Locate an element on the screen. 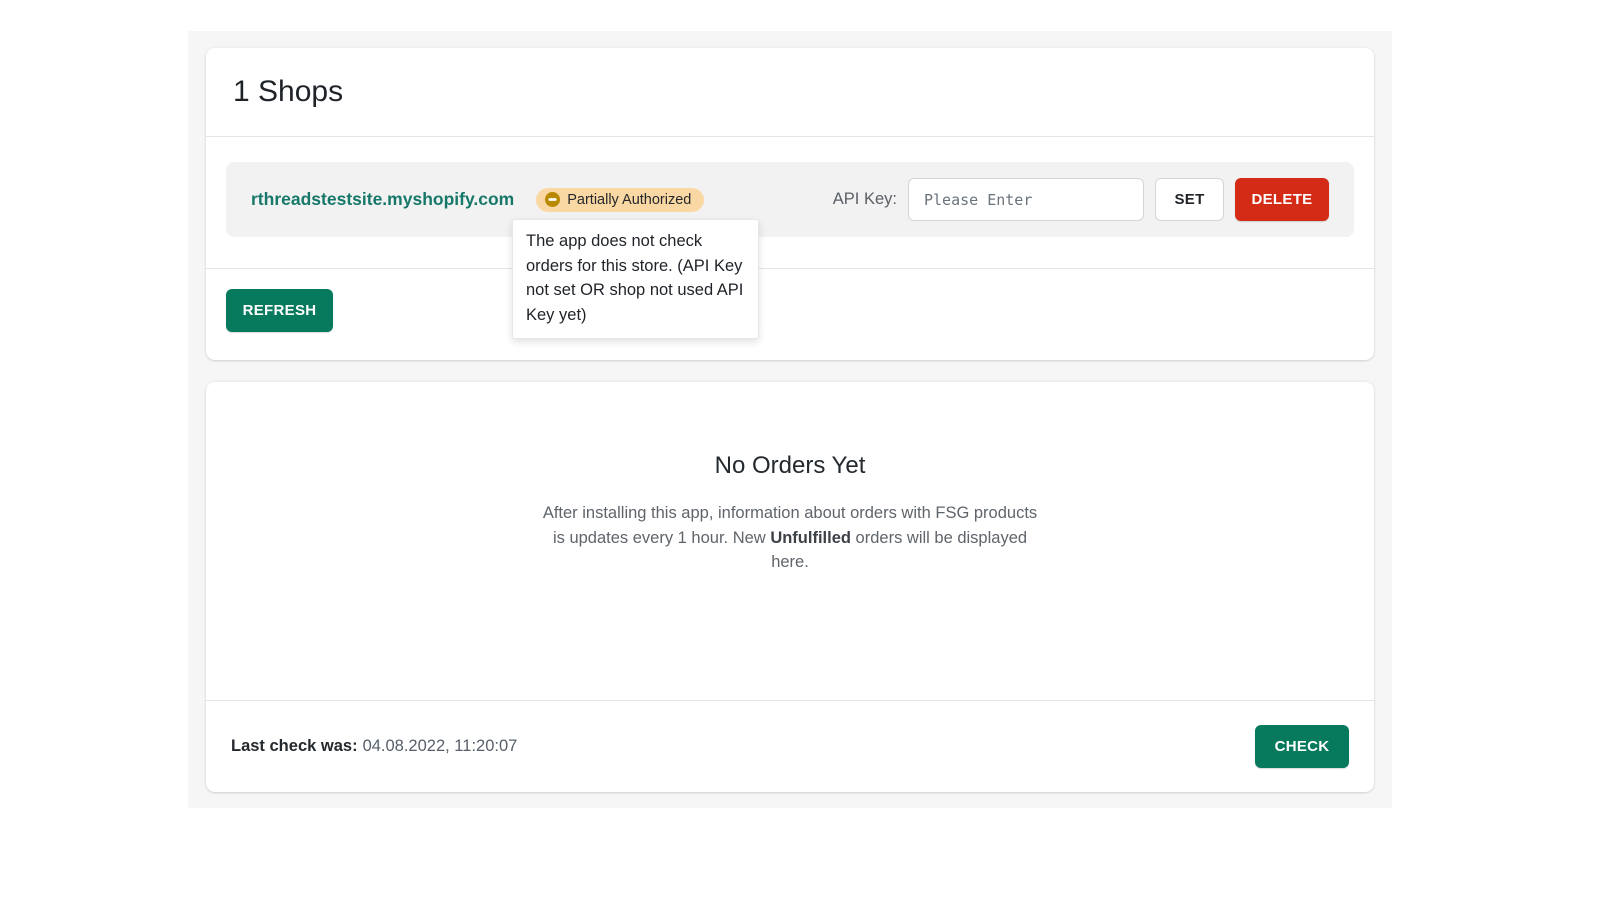  last-check: Last check was: 04.08.2022, 11:20:07 is located at coordinates (374, 746).